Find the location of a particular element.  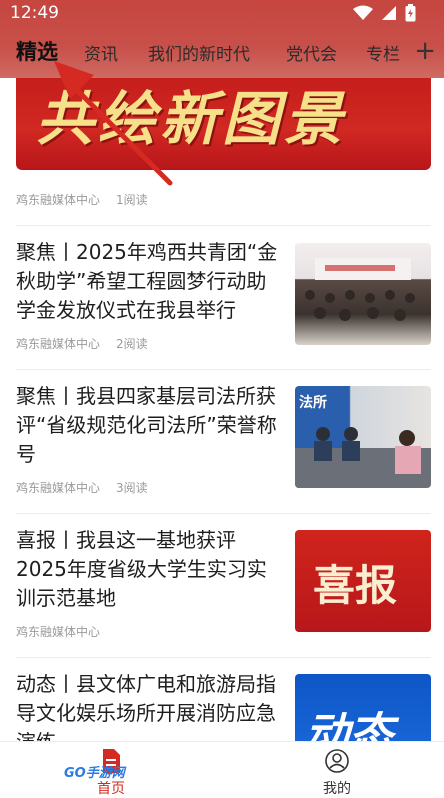

watermark-logo: GO手游网 is located at coordinates (94, 773).